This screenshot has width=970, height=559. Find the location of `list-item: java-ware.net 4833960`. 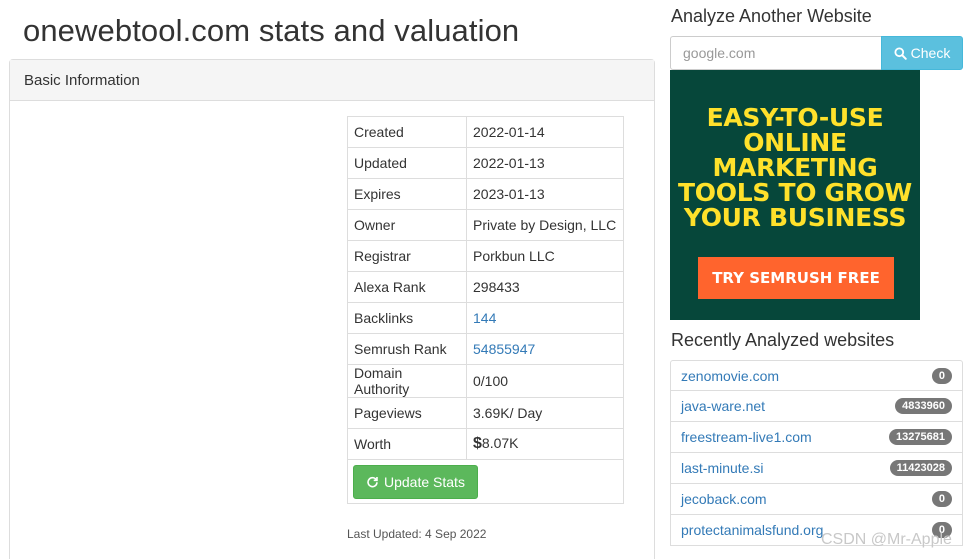

list-item: java-ware.net 4833960 is located at coordinates (816, 406).